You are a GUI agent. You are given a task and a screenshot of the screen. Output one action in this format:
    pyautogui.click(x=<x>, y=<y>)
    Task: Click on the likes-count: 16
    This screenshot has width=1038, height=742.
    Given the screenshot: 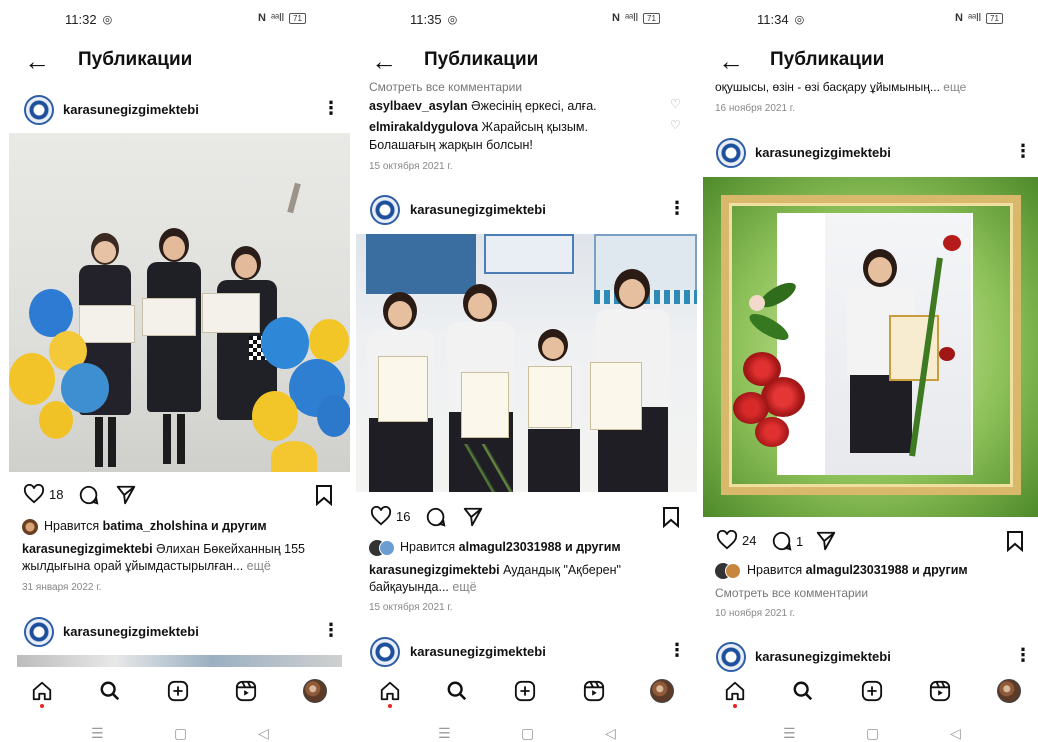 What is the action you would take?
    pyautogui.click(x=403, y=516)
    